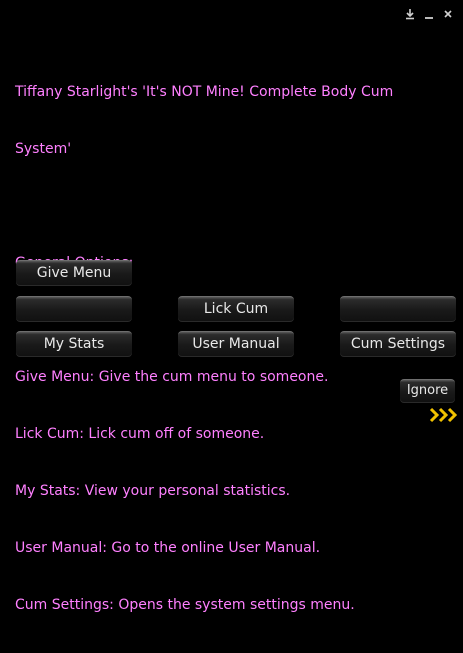 This screenshot has height=653, width=463. I want to click on close-icon, so click(448, 14).